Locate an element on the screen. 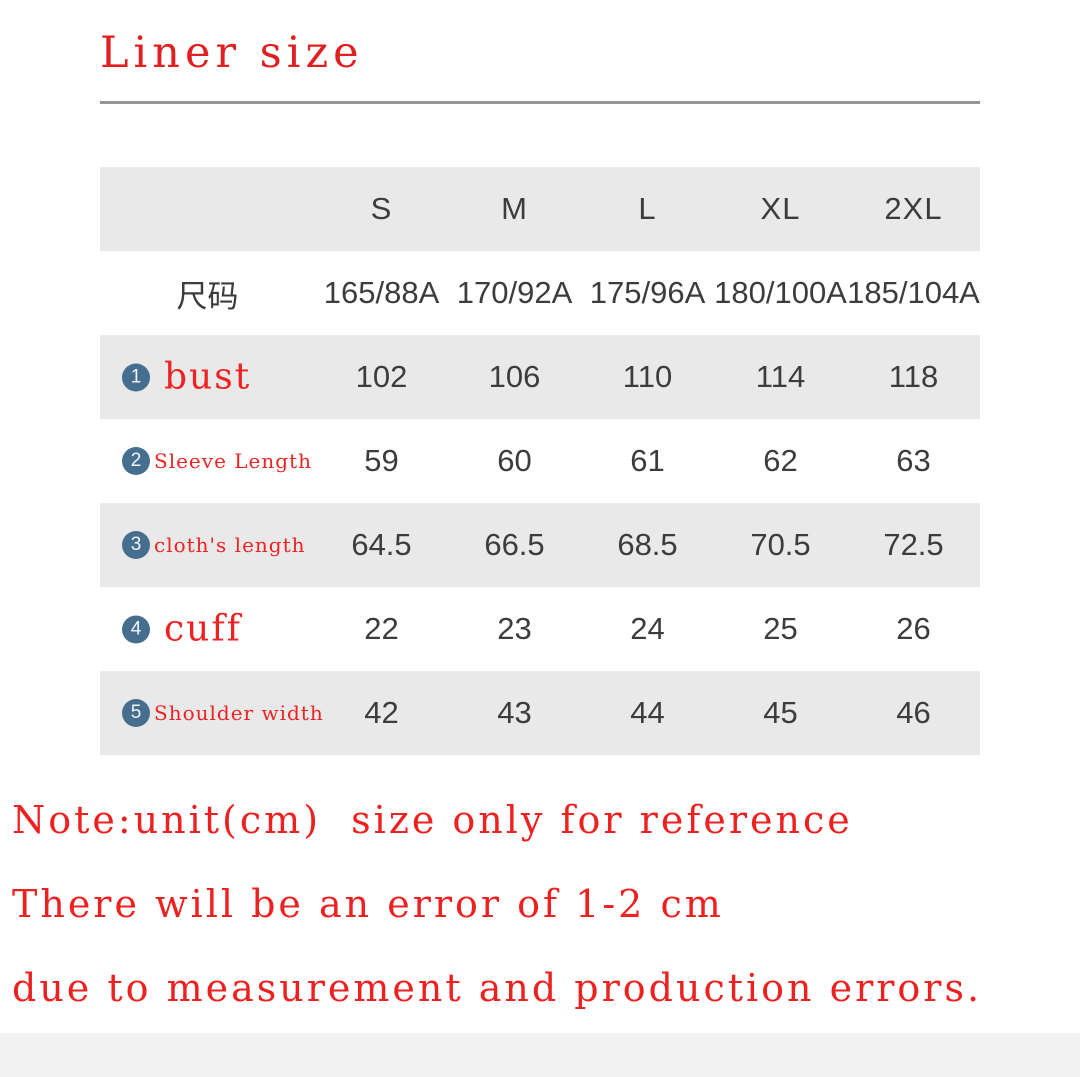 This screenshot has width=1080, height=1077. sleeve-length-value-xl: 62 is located at coordinates (780, 460).